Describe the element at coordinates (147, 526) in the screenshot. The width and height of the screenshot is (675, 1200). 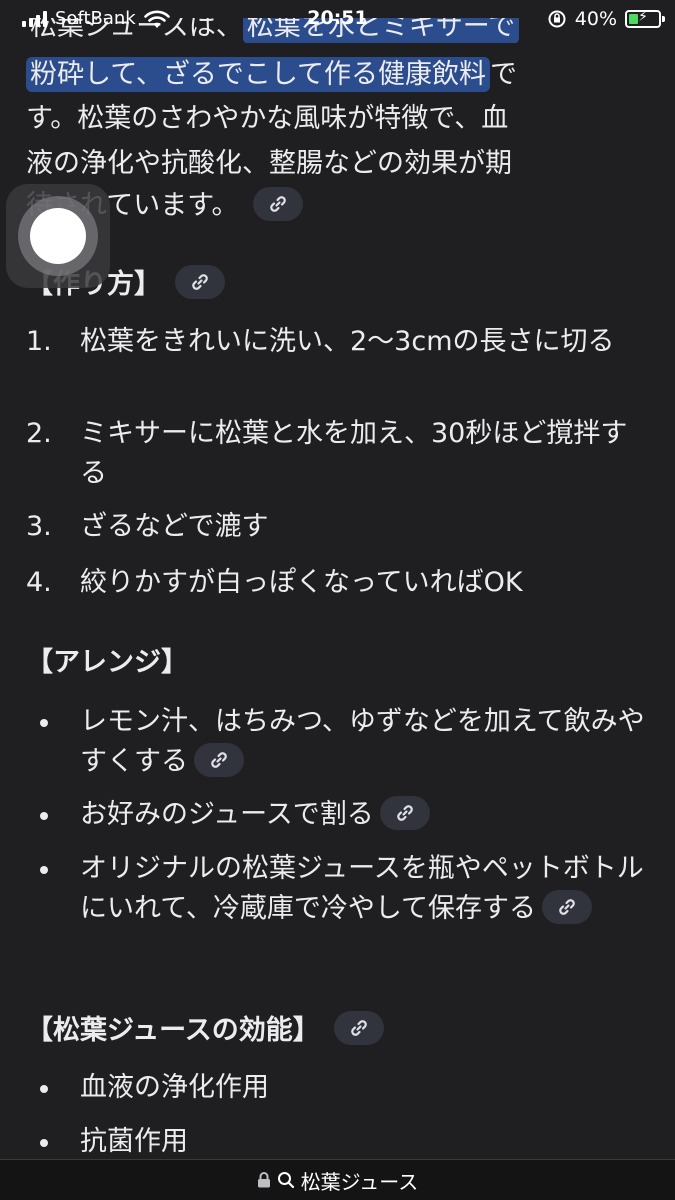
I see `list-item: 3. ざるなどで漉す` at that location.